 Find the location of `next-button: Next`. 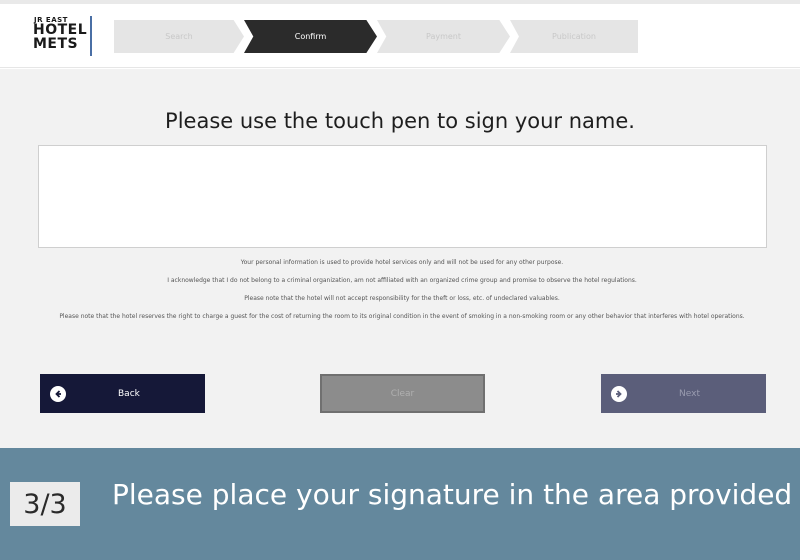

next-button: Next is located at coordinates (683, 393).